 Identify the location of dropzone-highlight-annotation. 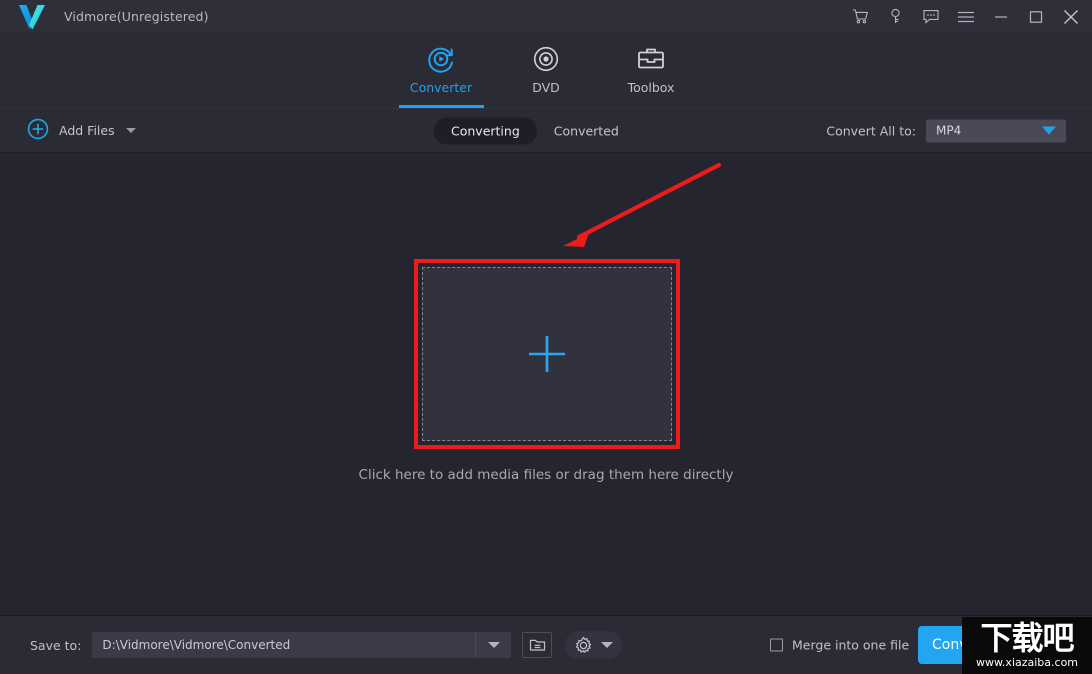
(547, 354).